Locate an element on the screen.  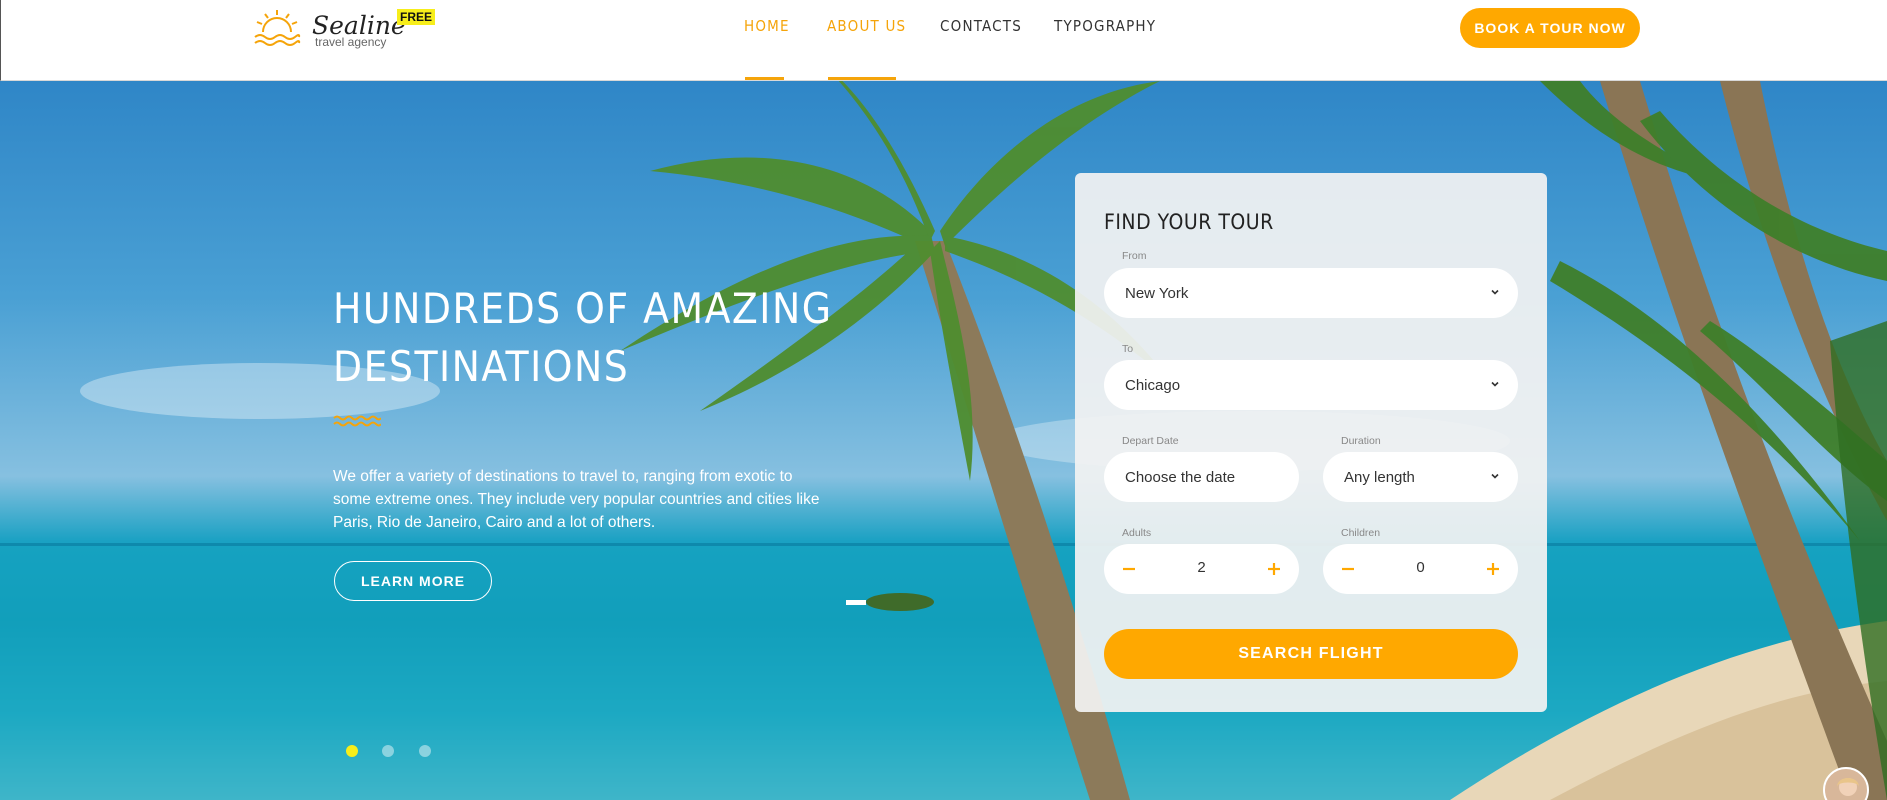
hero-title-line2: DESTINATIONS is located at coordinates (481, 366).